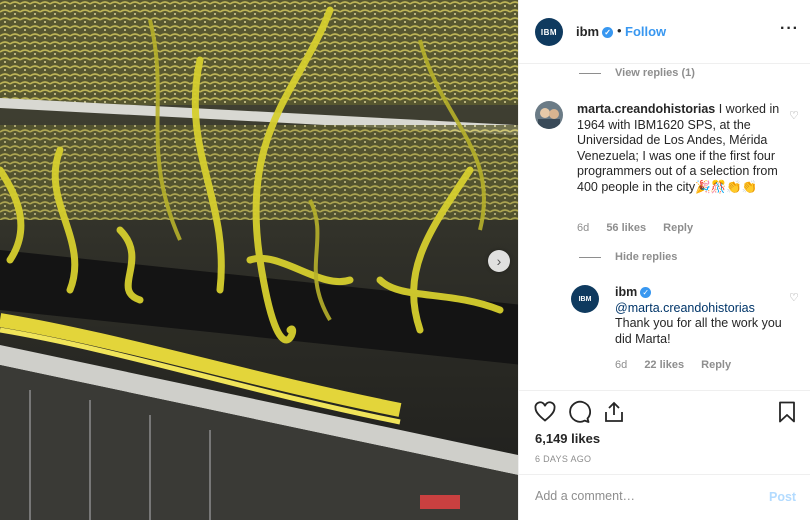  I want to click on reply-age: 6d, so click(621, 365).